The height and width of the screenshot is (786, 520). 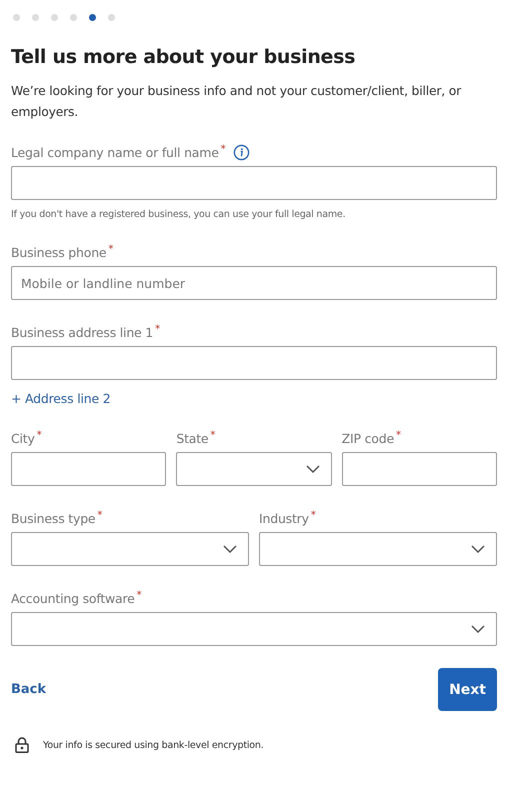 What do you see at coordinates (368, 438) in the screenshot?
I see `field-label: ZIP code` at bounding box center [368, 438].